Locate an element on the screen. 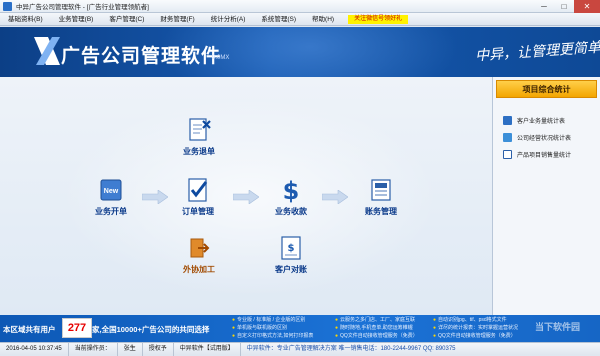 The width and height of the screenshot is (600, 356). promo-link: ● 云服务之多门店、工厂、家庭互联 is located at coordinates (376, 320).